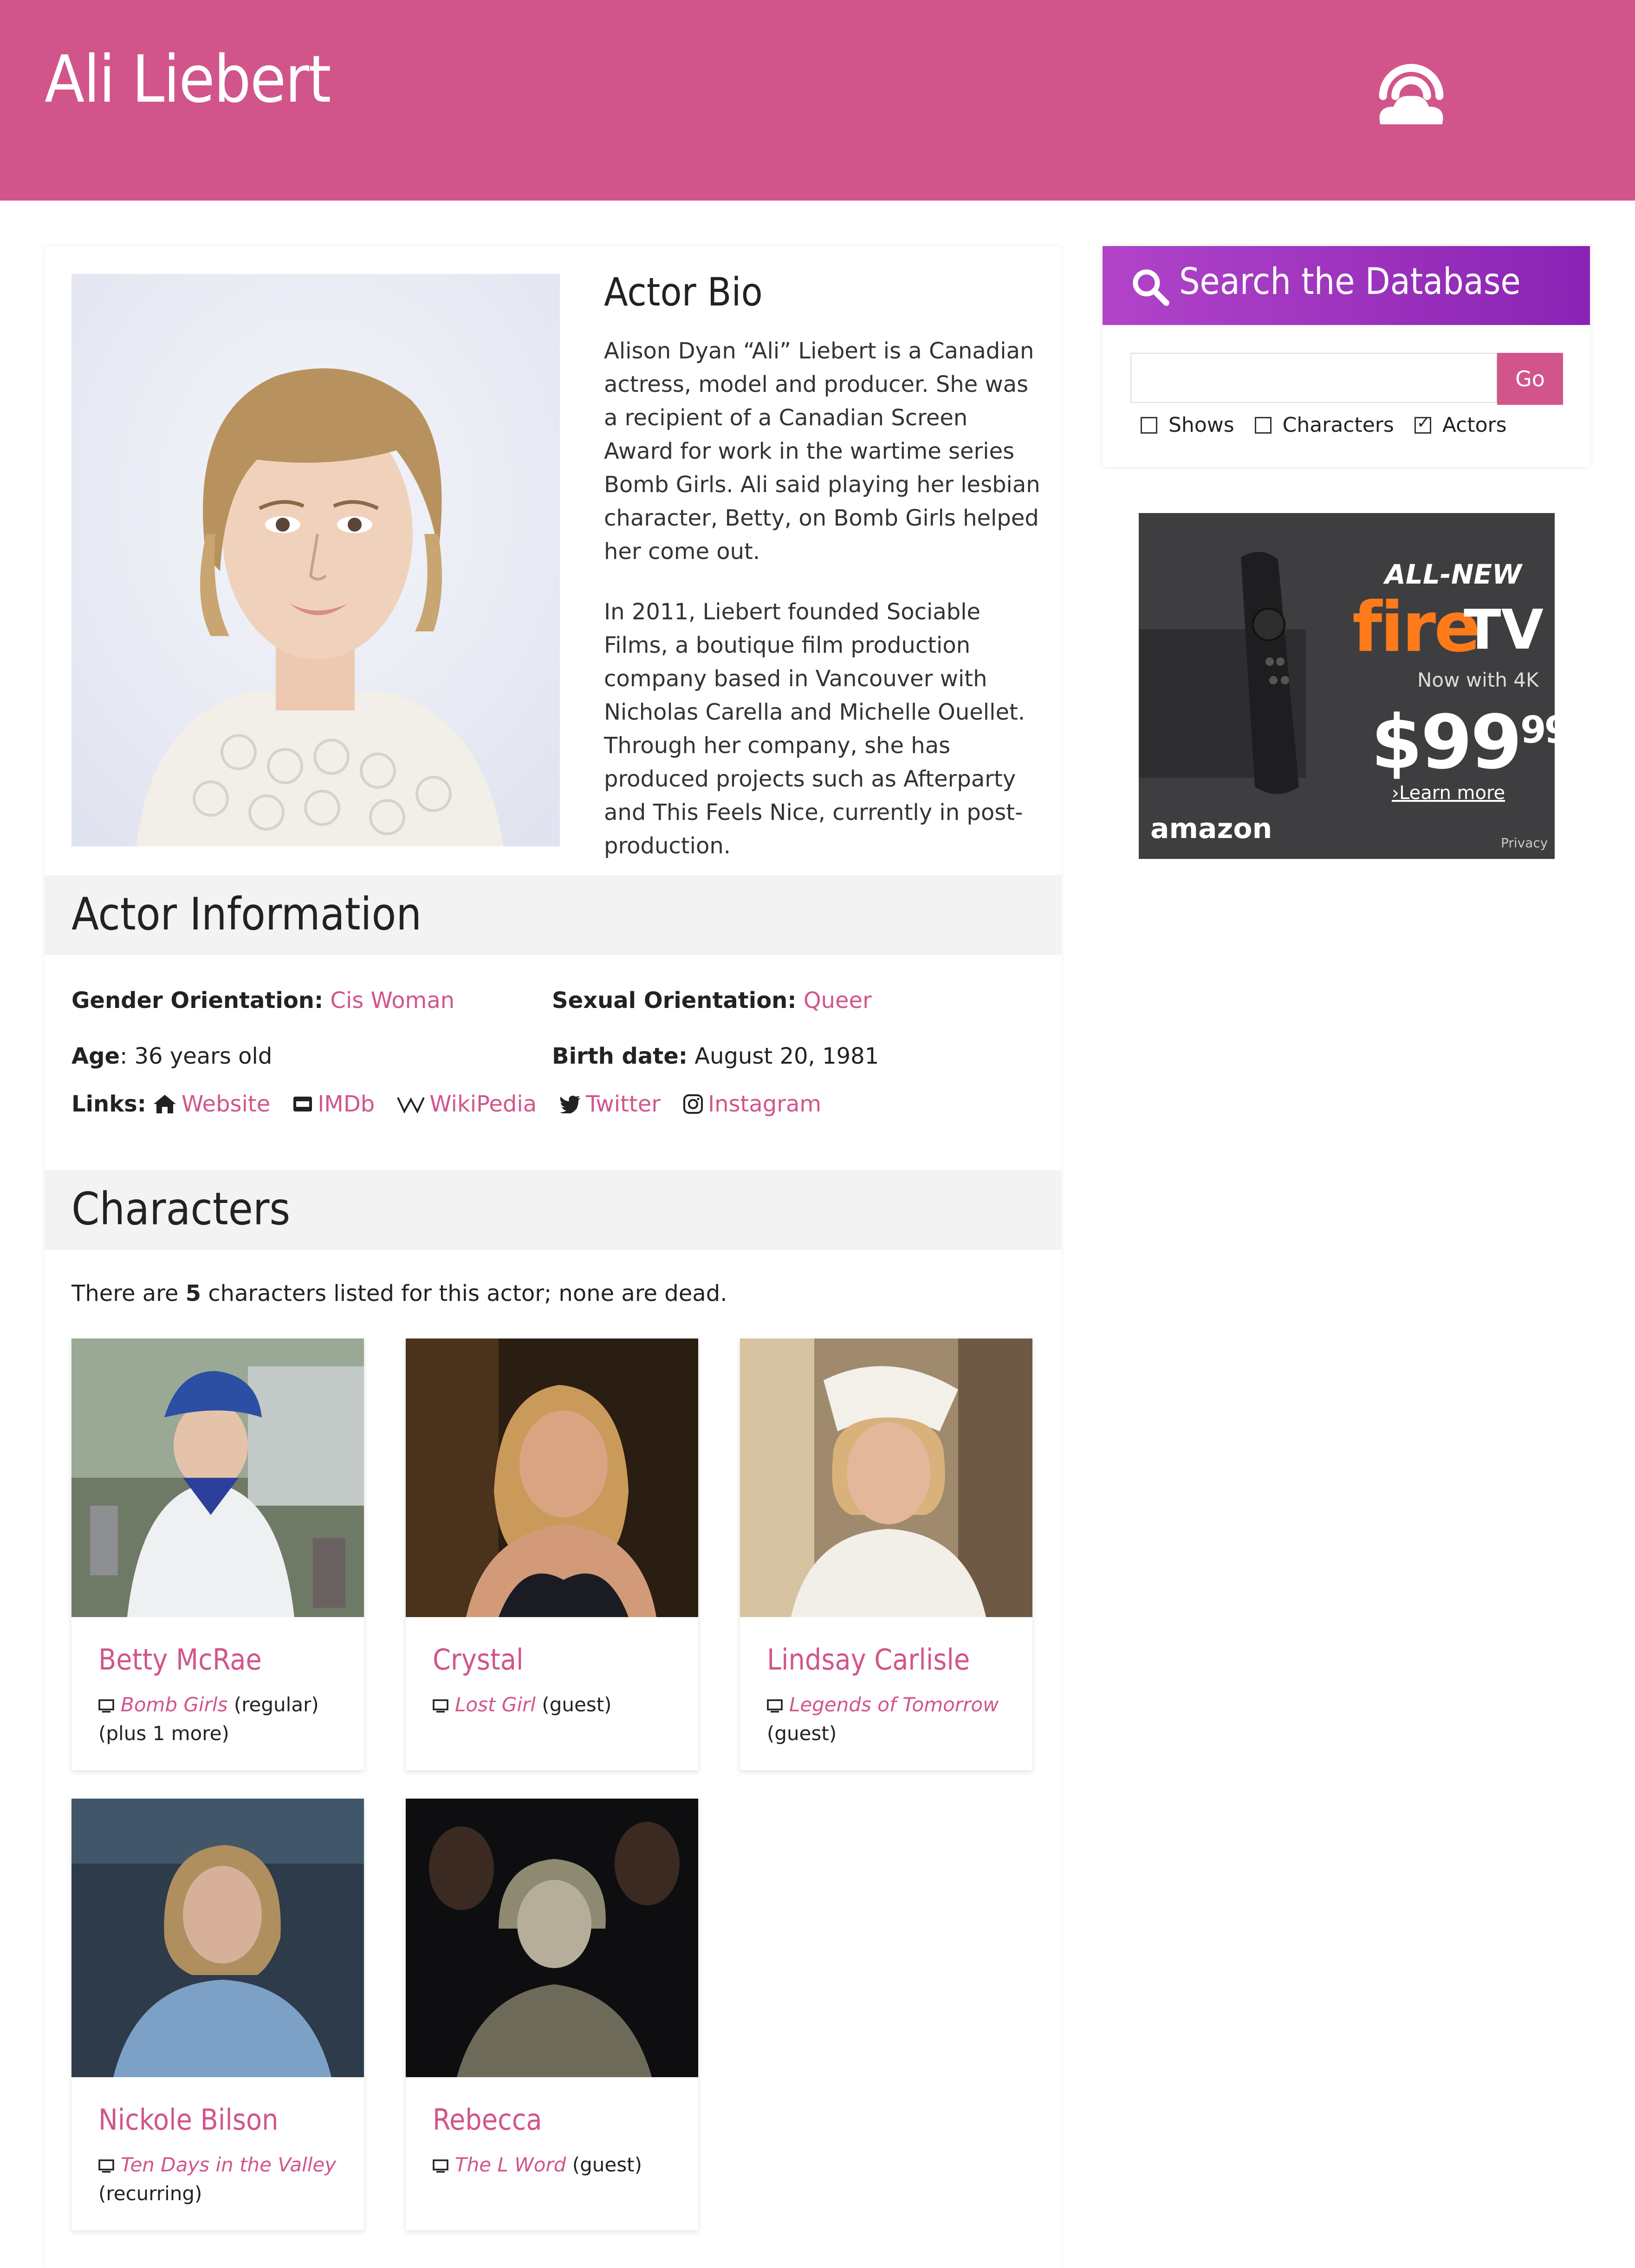 The height and width of the screenshot is (2268, 1635). I want to click on gender-label: Gender Orientation:, so click(197, 1001).